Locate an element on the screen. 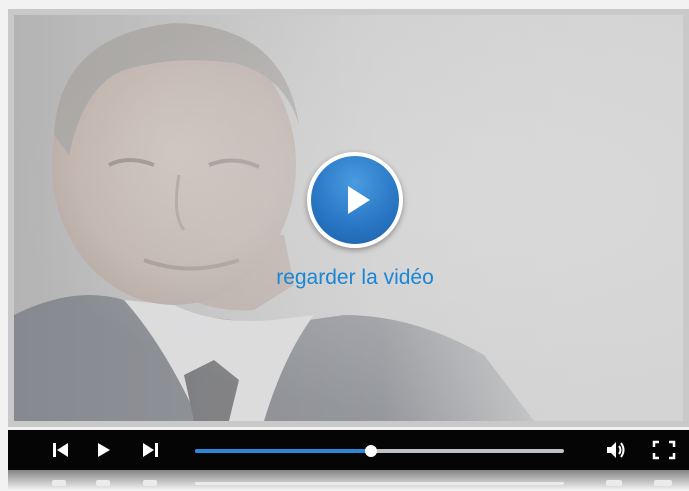 This screenshot has height=491, width=689. skip-previous-button is located at coordinates (61, 450).